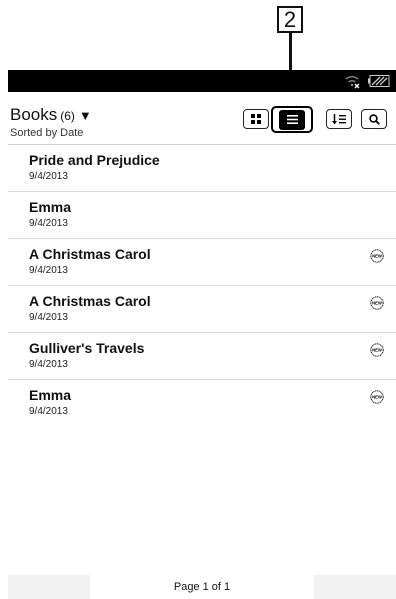  I want to click on sort-button, so click(339, 119).